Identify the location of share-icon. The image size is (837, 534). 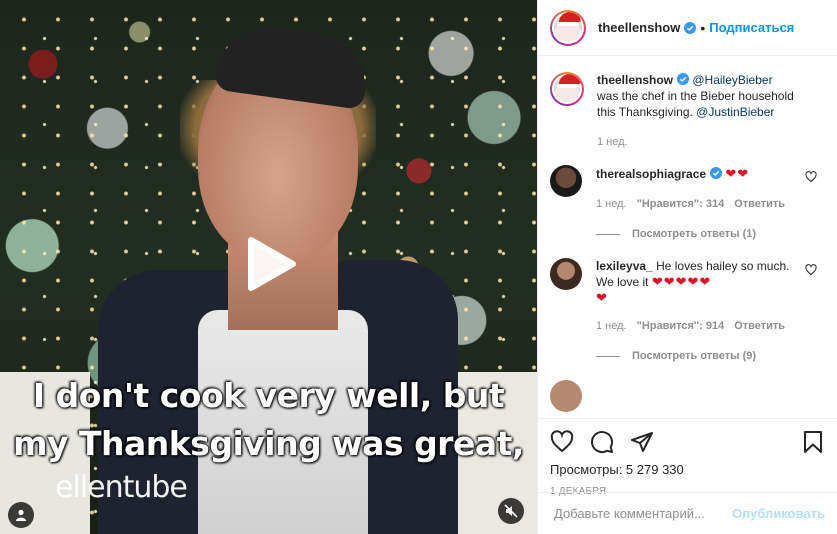
(642, 442).